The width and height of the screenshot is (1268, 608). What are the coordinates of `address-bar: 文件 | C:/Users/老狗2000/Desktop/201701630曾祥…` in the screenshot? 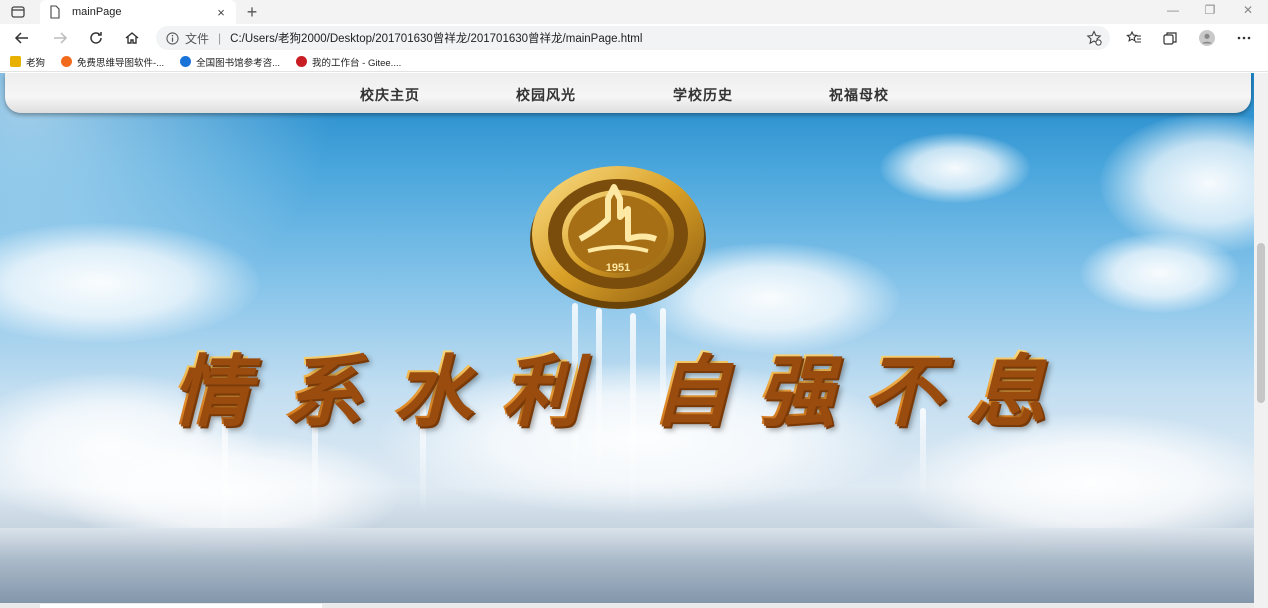 It's located at (633, 38).